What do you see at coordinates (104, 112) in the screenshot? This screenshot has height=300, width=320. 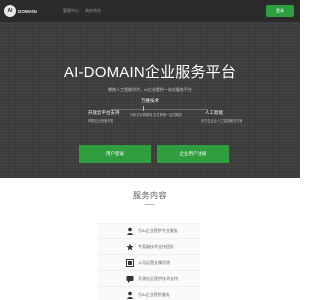 I see `feature-left-title: 开放云平台支持` at bounding box center [104, 112].